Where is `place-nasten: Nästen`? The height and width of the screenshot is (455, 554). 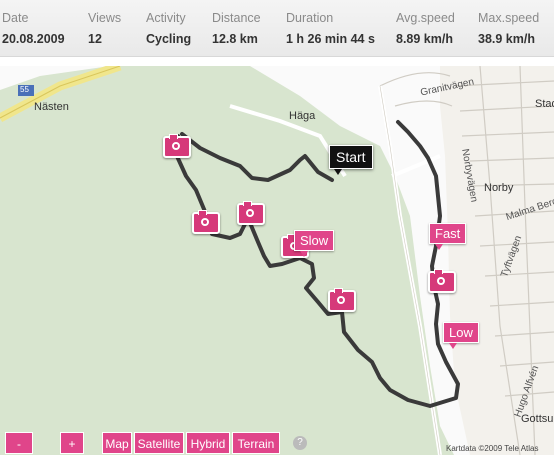 place-nasten: Nästen is located at coordinates (51, 107).